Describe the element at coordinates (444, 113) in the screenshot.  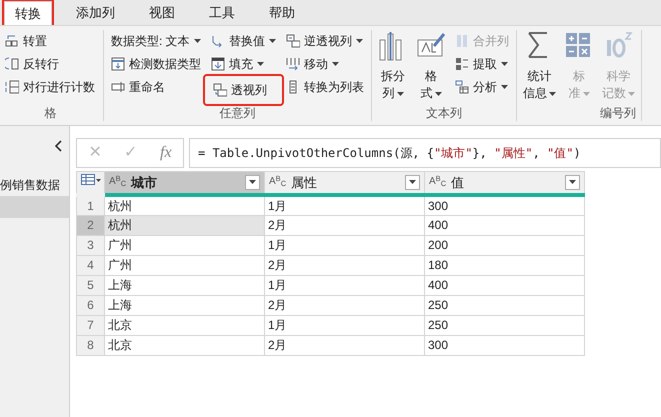
I see `group-label: 文本列` at that location.